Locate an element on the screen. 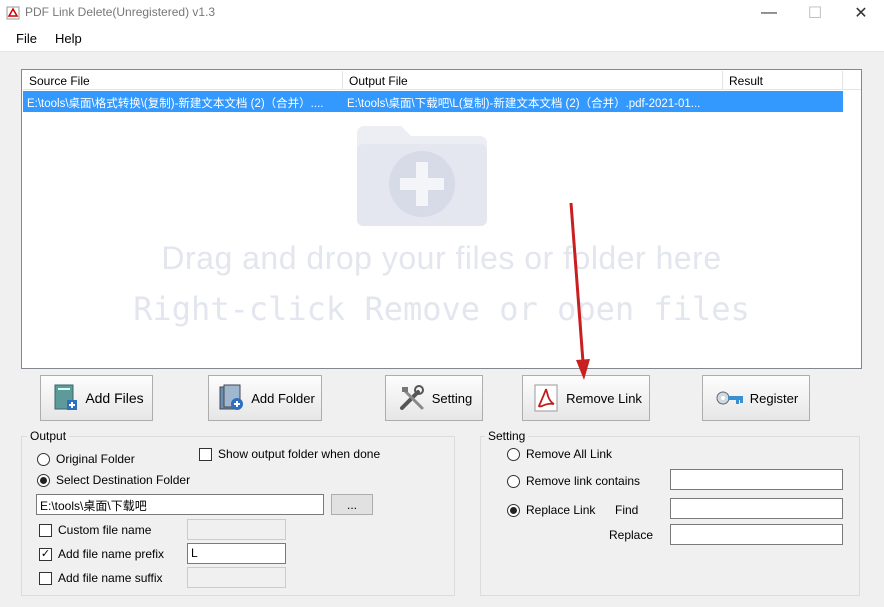 Image resolution: width=884 pixels, height=607 pixels. setting-button: Setting is located at coordinates (434, 398).